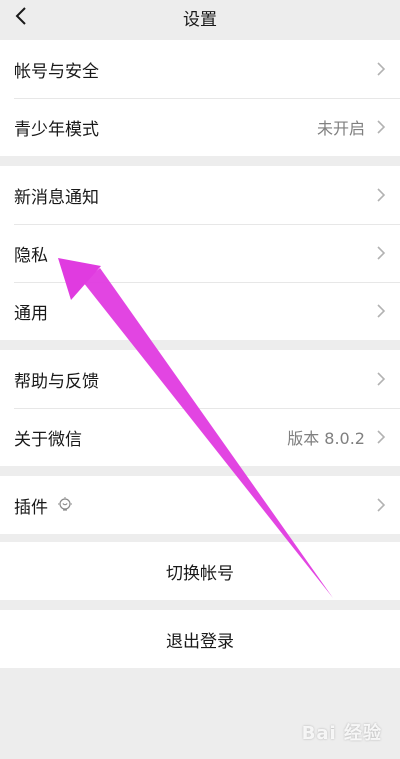 The width and height of the screenshot is (400, 759). I want to click on settings-item-label: 通用, so click(31, 313).